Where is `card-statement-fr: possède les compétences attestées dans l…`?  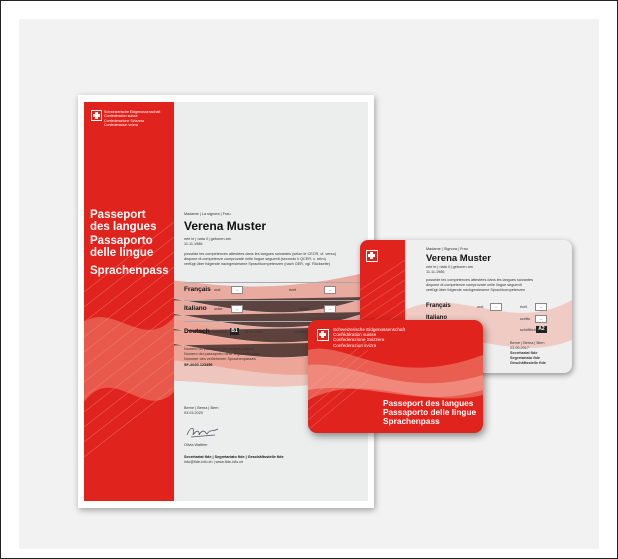
card-statement-fr: possède les compétences attestées dans l… is located at coordinates (480, 280).